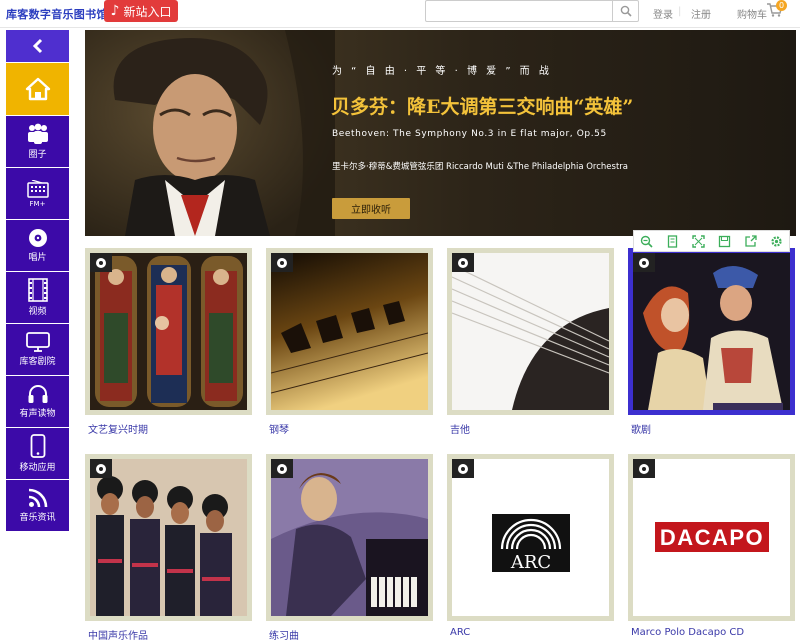 Image resolution: width=800 pixels, height=642 pixels. Describe the element at coordinates (781, 5) in the screenshot. I see `cart-count-badge: 0` at that location.